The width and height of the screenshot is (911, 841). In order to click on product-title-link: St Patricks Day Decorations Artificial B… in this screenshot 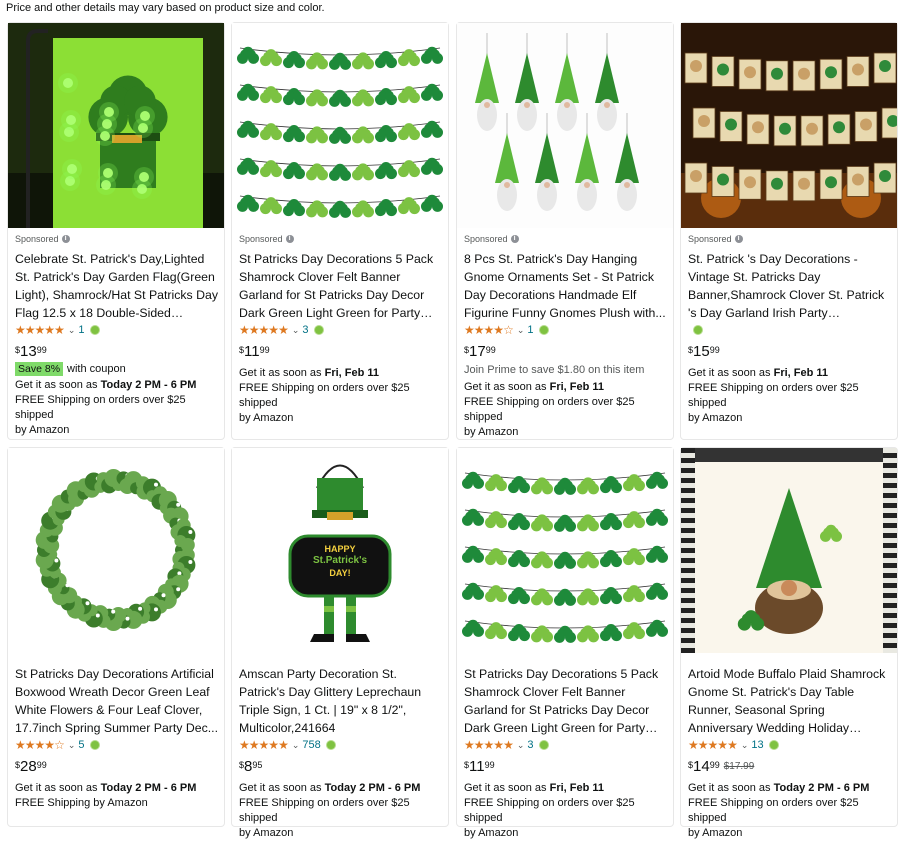, I will do `click(116, 701)`.